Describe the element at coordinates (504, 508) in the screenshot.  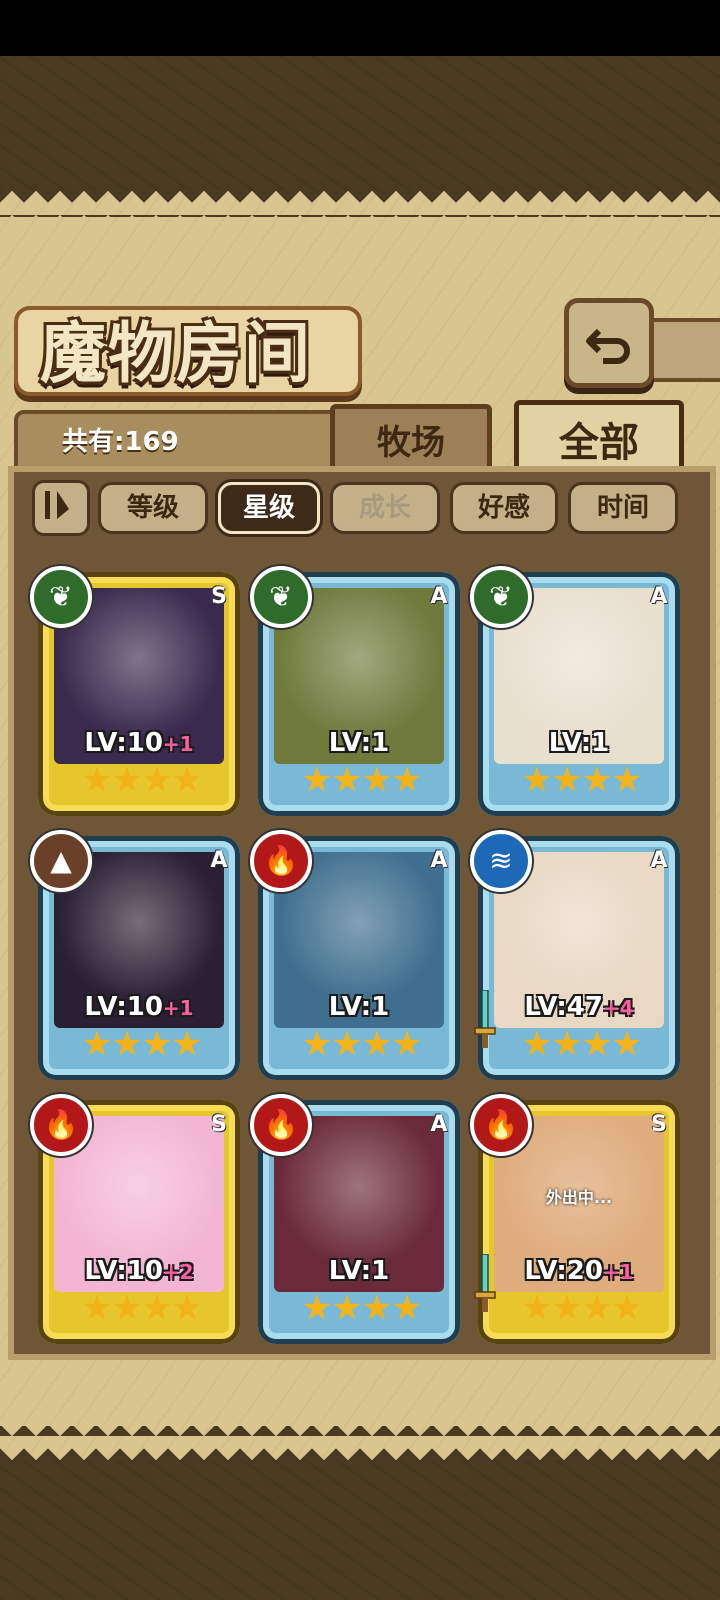
I see `sort-affection-button: 好感` at that location.